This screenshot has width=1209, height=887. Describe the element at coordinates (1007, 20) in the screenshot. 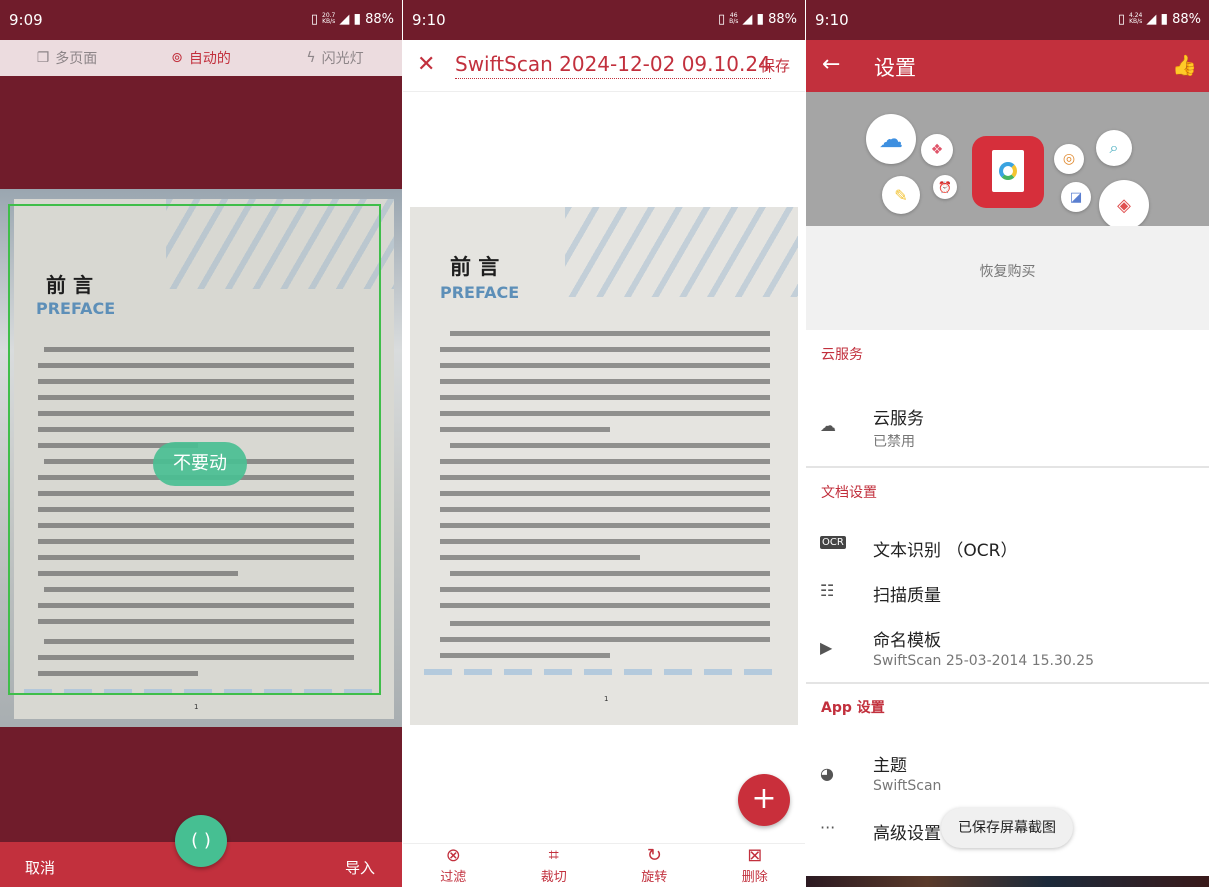

I see `status-bar: 9:10 ▯ 4.24 KB/s ◢ ▮ 88%` at that location.